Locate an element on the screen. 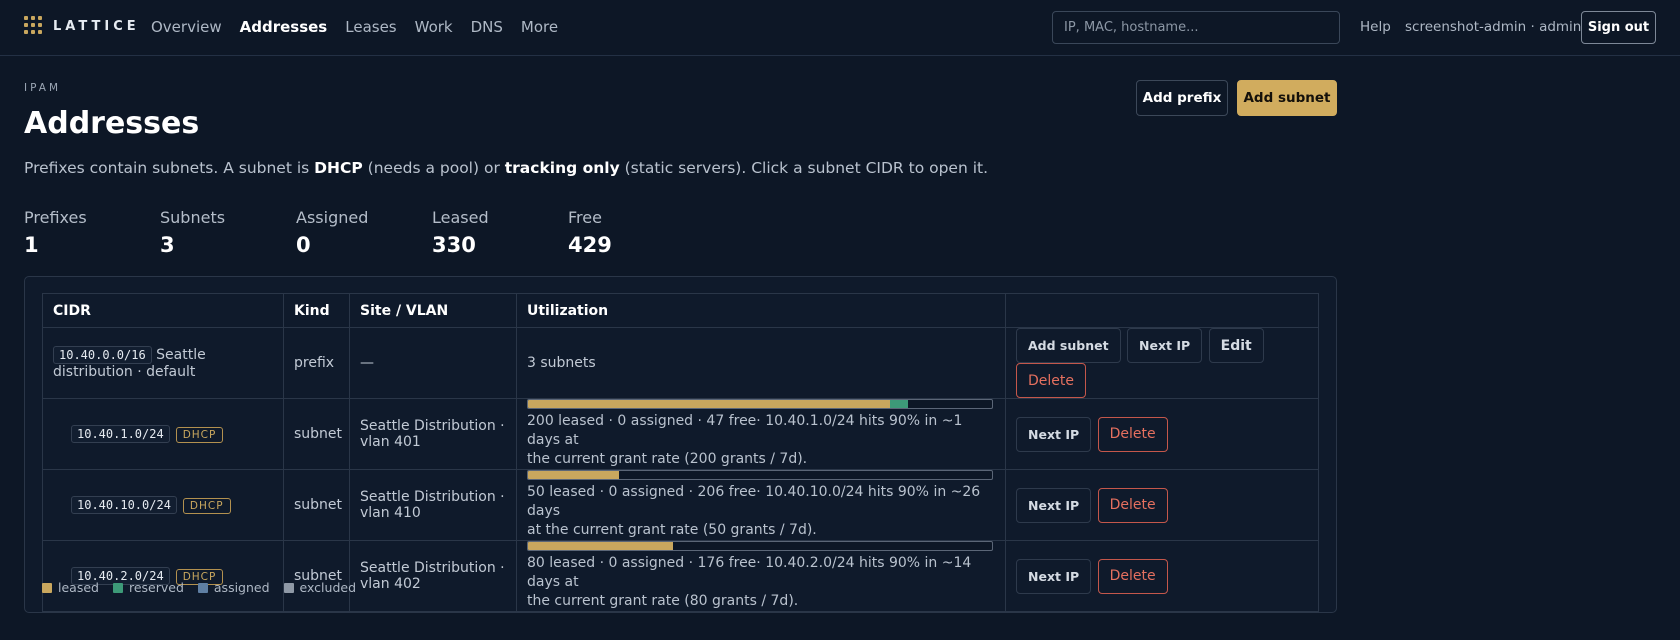  cell-cidr: 10.40.2.0/24 DHCP is located at coordinates (163, 576).